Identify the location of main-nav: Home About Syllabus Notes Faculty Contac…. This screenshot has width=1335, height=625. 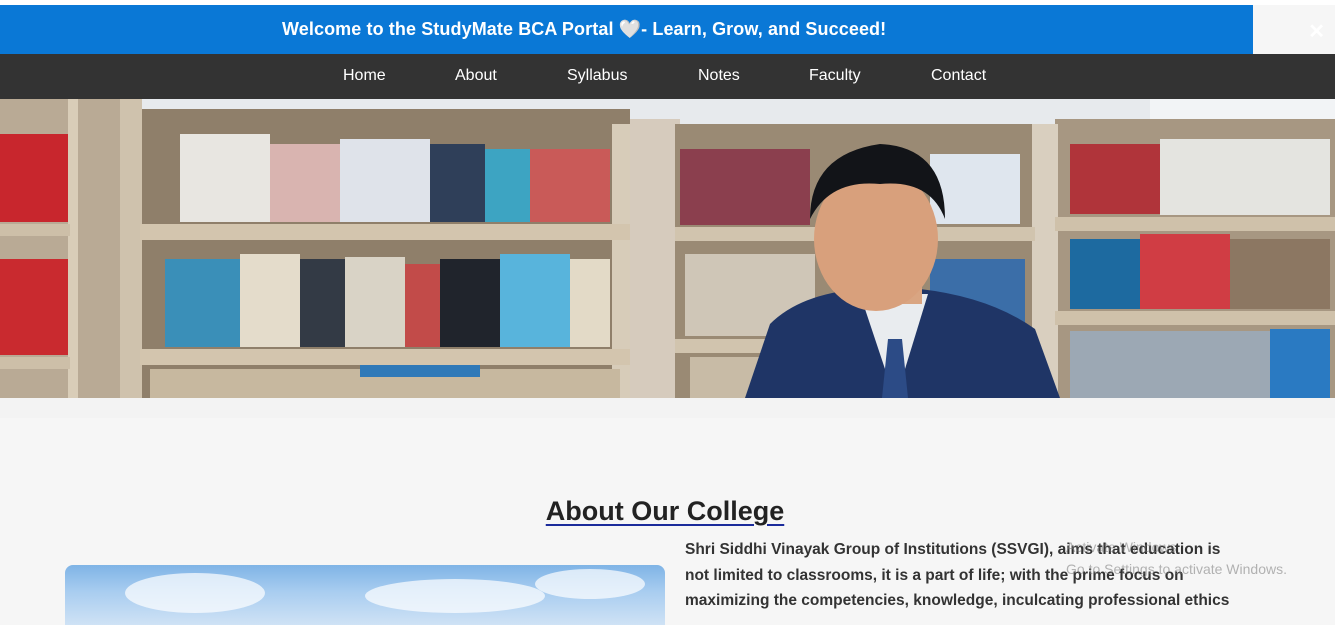
(667, 76).